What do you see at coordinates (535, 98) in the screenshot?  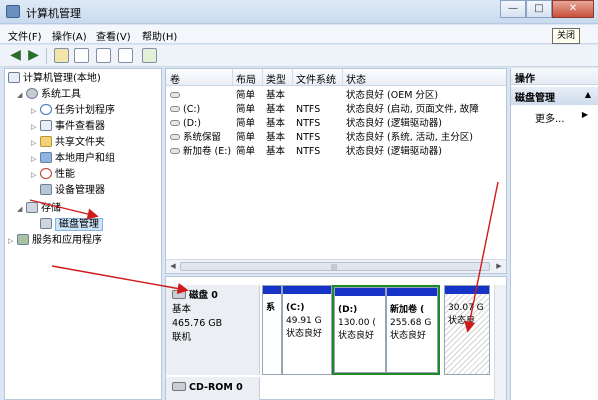 I see `actions-section-label: 磁盘管理` at bounding box center [535, 98].